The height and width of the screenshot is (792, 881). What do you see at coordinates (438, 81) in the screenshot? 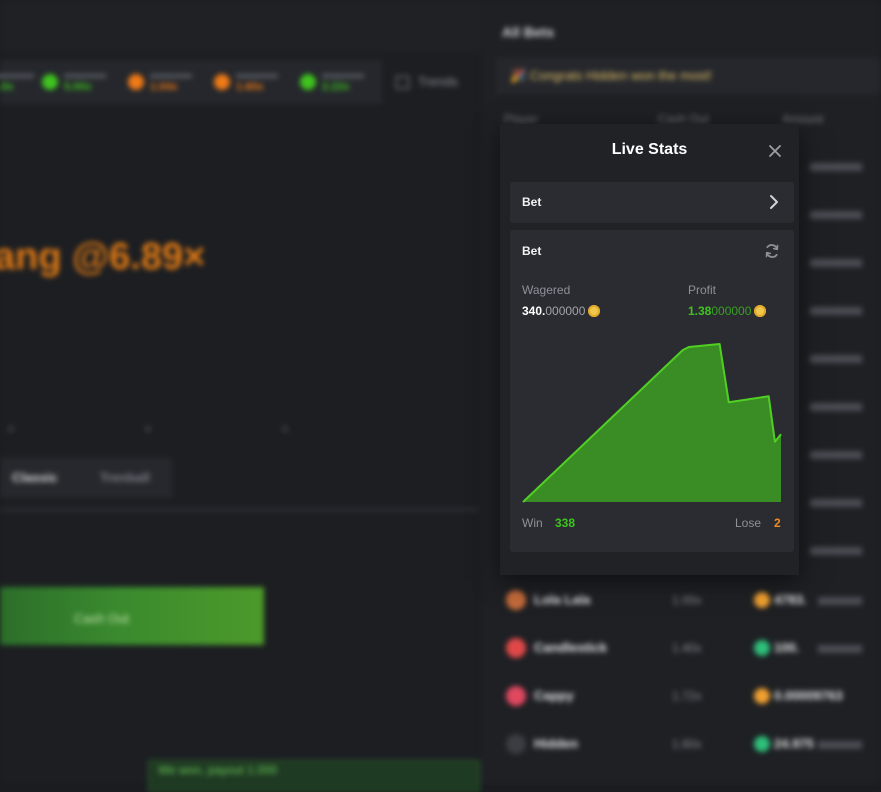
I see `trends-button: Trends` at bounding box center [438, 81].